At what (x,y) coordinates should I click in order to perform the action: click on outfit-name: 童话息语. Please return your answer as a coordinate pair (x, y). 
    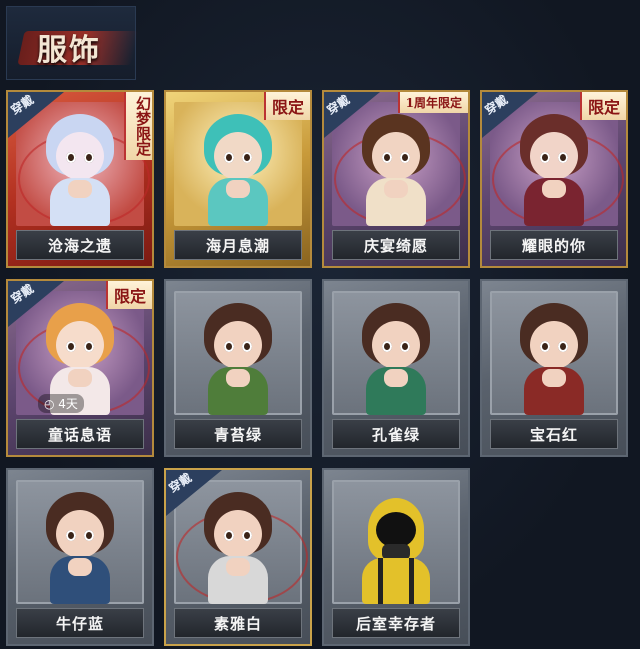
    Looking at the image, I should click on (79, 434).